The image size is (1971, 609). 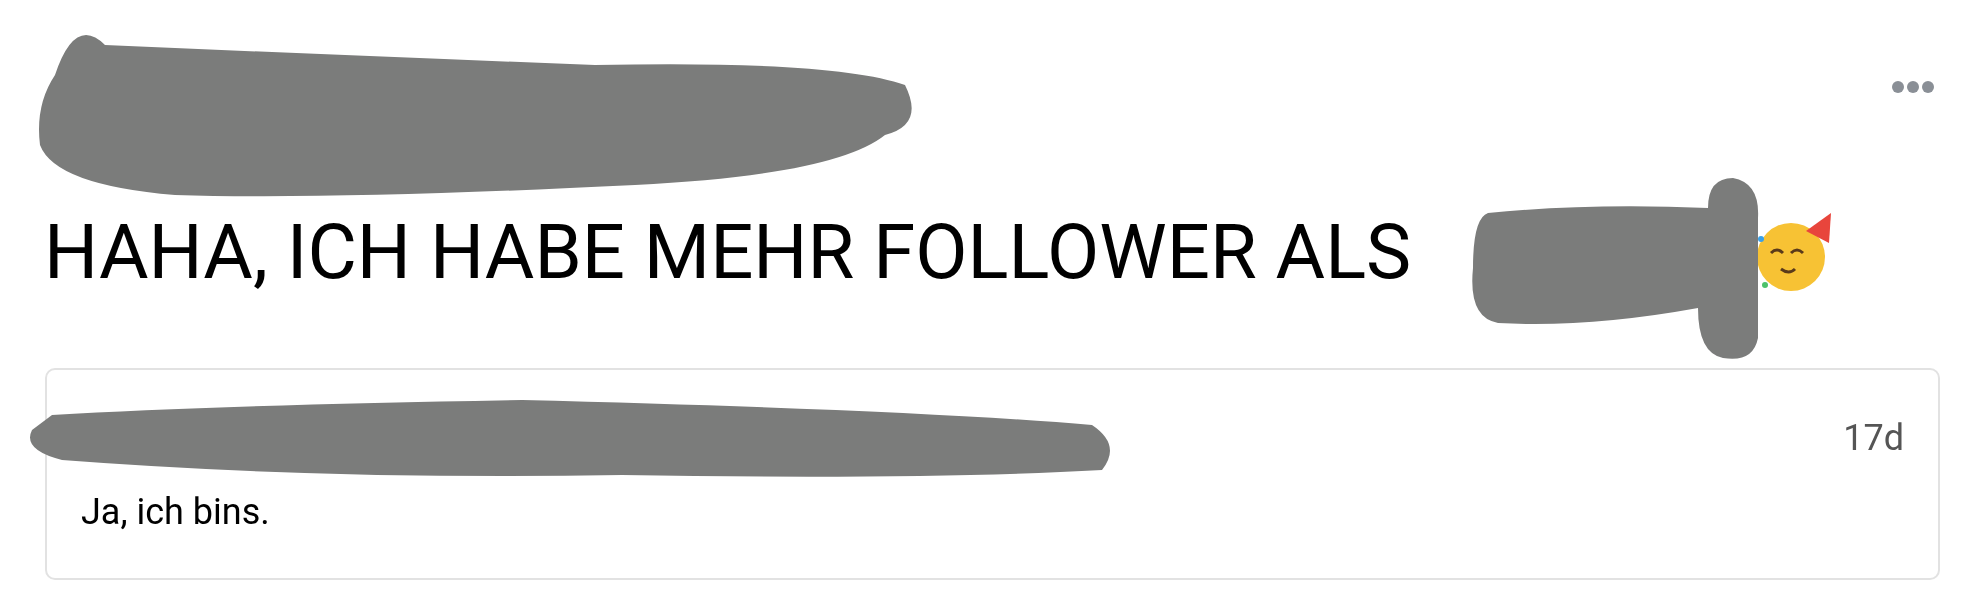 What do you see at coordinates (1873, 438) in the screenshot?
I see `comment-time: 17d` at bounding box center [1873, 438].